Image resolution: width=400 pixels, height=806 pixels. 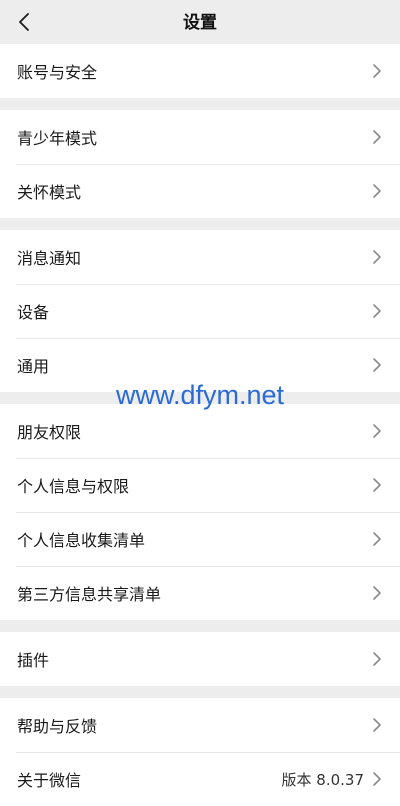 I want to click on settings-item-account-security: 账号与安全, so click(x=200, y=71).